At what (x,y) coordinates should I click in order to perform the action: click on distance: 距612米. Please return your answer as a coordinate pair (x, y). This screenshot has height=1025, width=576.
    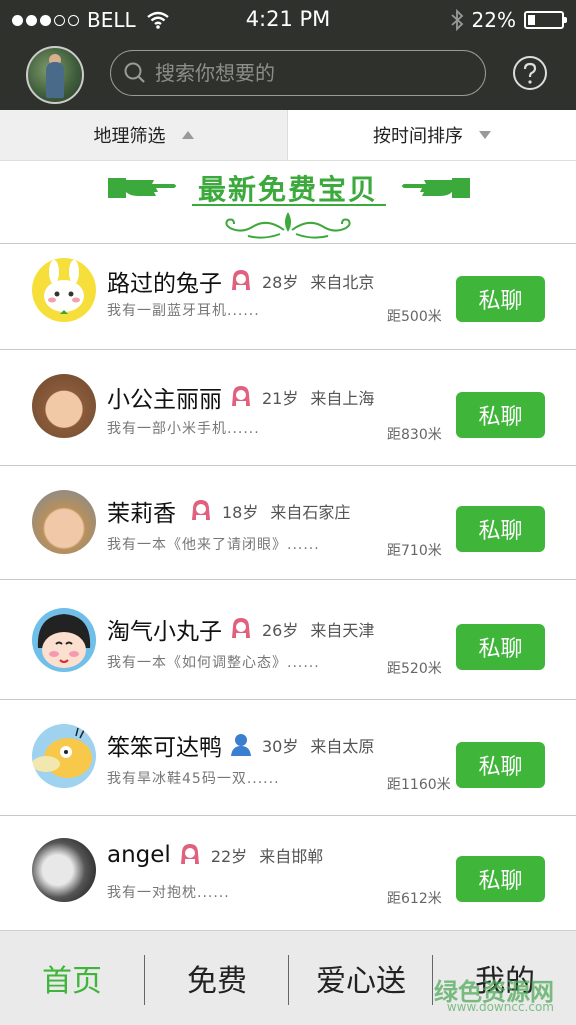
    Looking at the image, I should click on (414, 899).